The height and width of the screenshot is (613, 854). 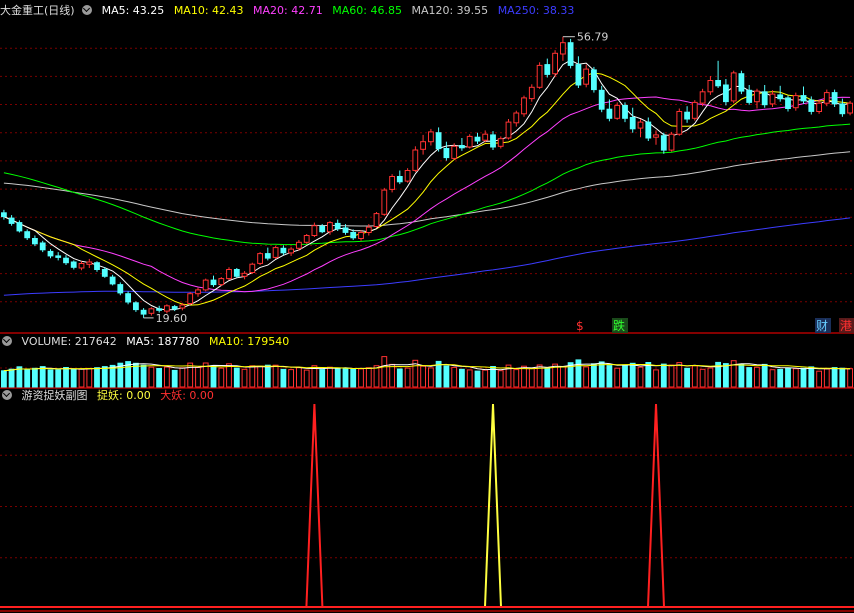 I want to click on event-marker-gang: 港, so click(x=846, y=326).